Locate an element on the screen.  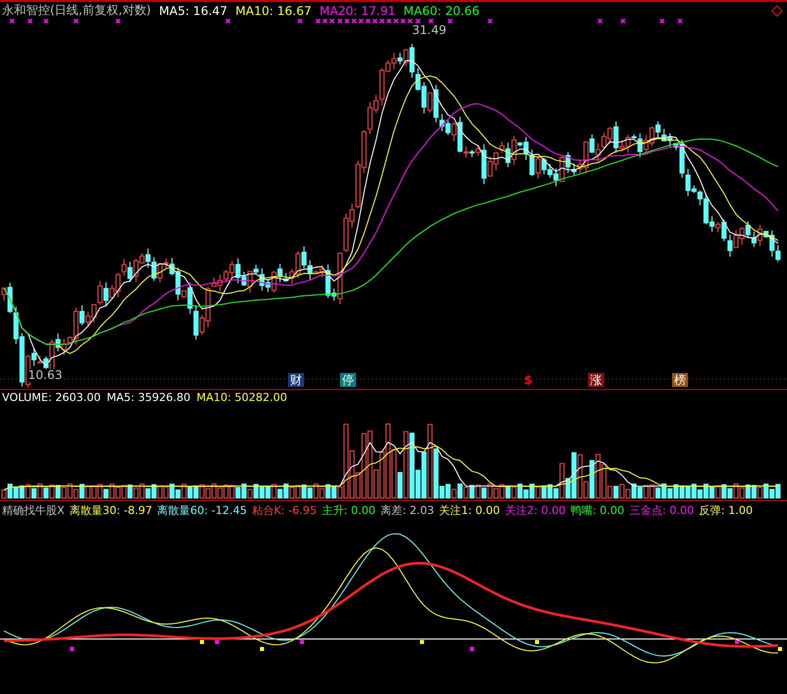
volume-value: MA5: 35926.80 is located at coordinates (148, 397).